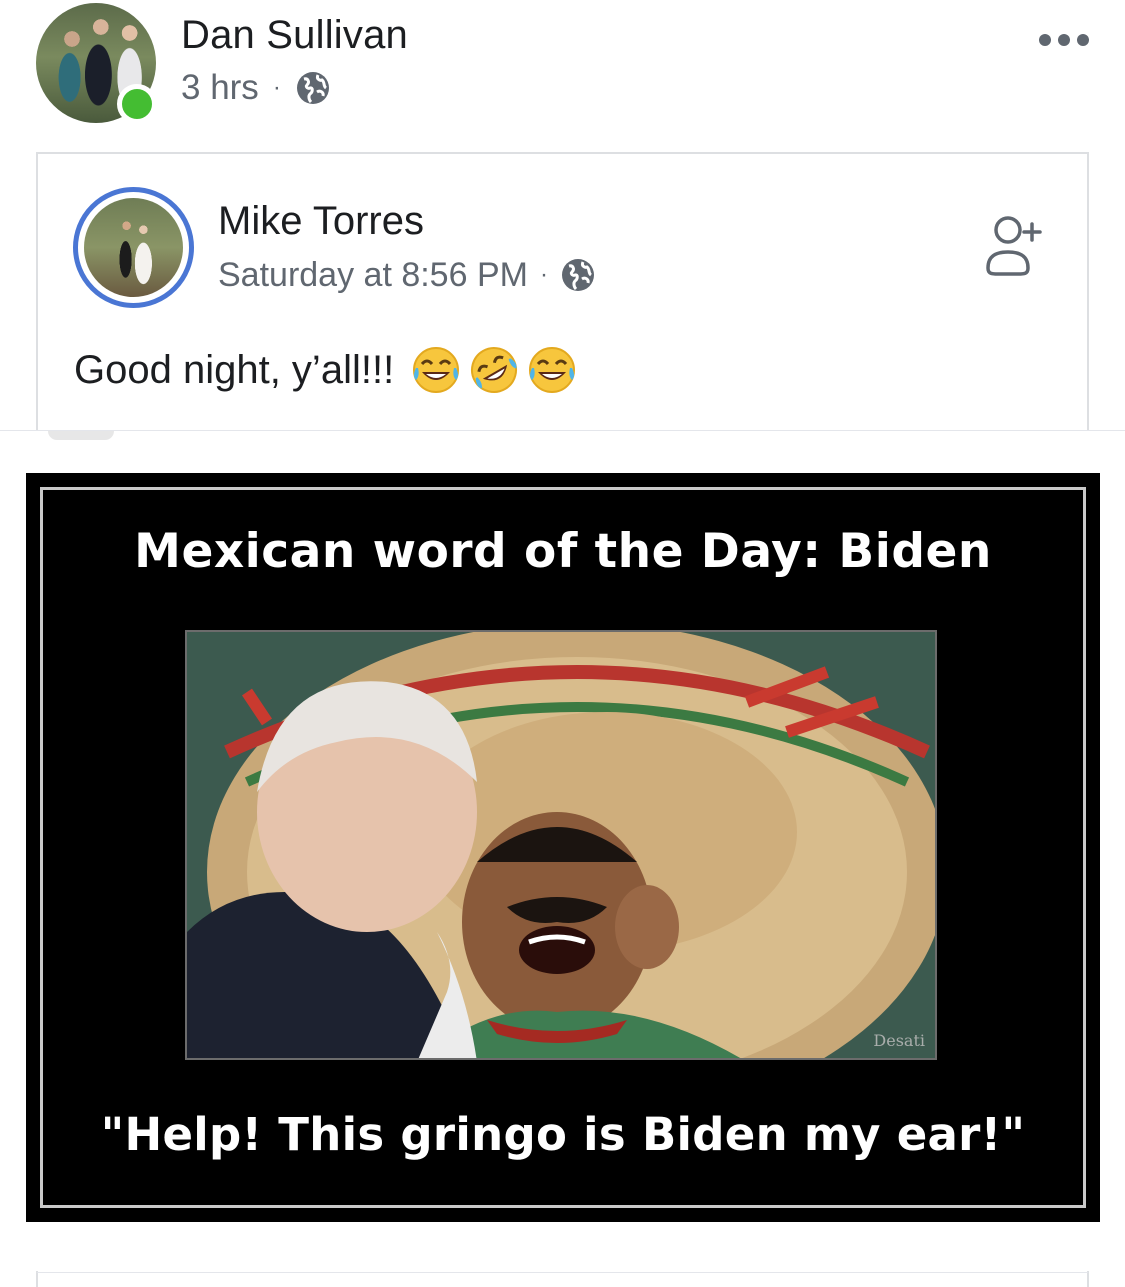  What do you see at coordinates (321, 221) in the screenshot?
I see `shared-author-name: Mike Torres` at bounding box center [321, 221].